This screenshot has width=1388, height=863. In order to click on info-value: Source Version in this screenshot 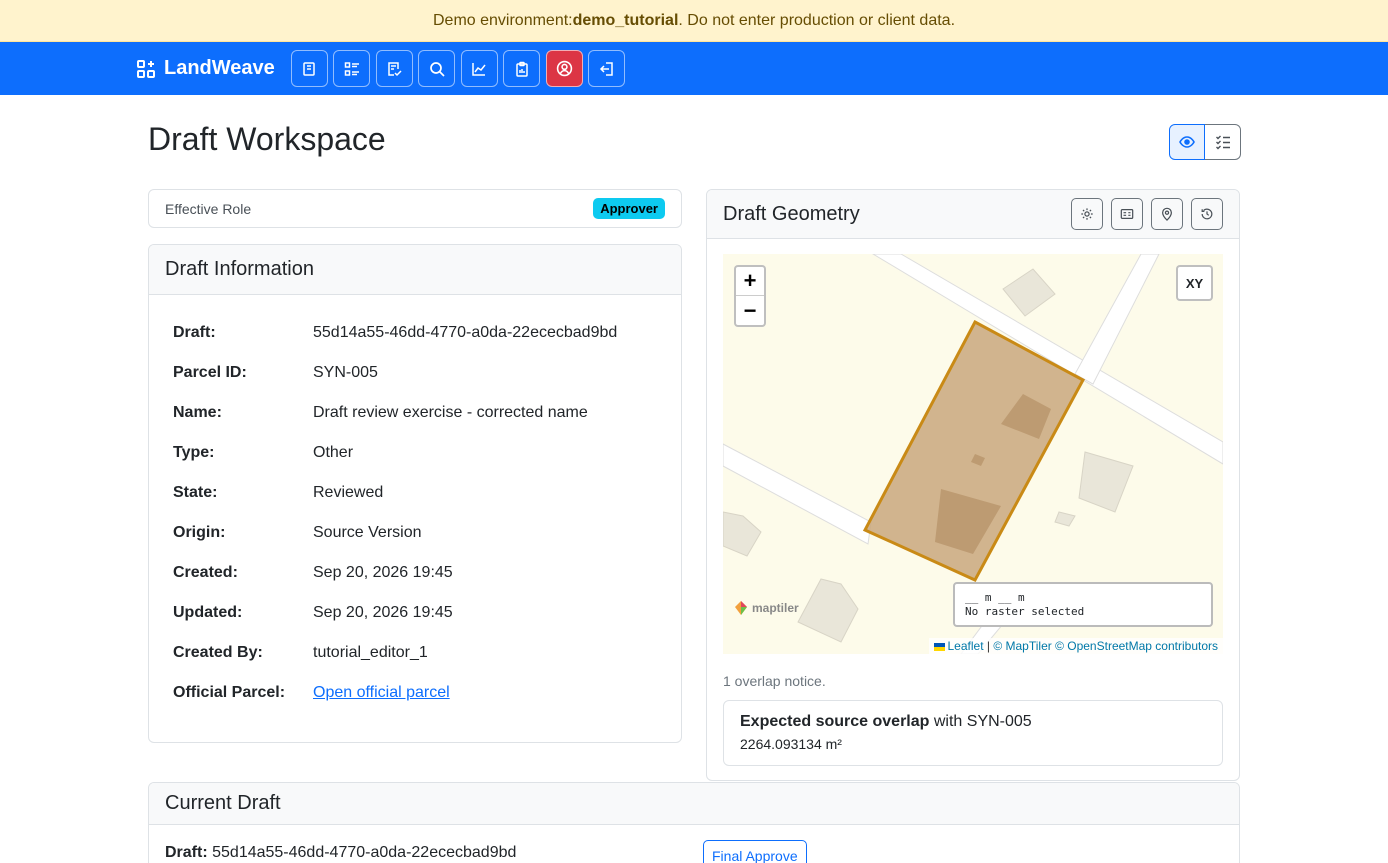, I will do `click(367, 532)`.